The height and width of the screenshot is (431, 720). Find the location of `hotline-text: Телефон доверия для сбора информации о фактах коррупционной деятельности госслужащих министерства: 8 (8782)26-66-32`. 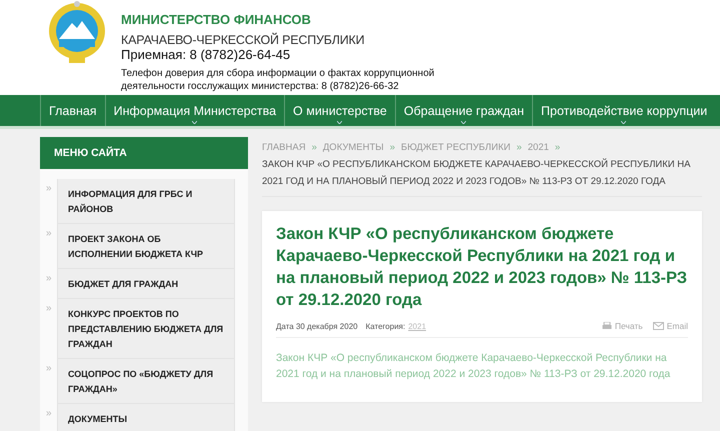

hotline-text: Телефон доверия для сбора информации о фактах коррупционной деятельности госслужащих министерства: 8 (8782)26-66-32 is located at coordinates (278, 80).